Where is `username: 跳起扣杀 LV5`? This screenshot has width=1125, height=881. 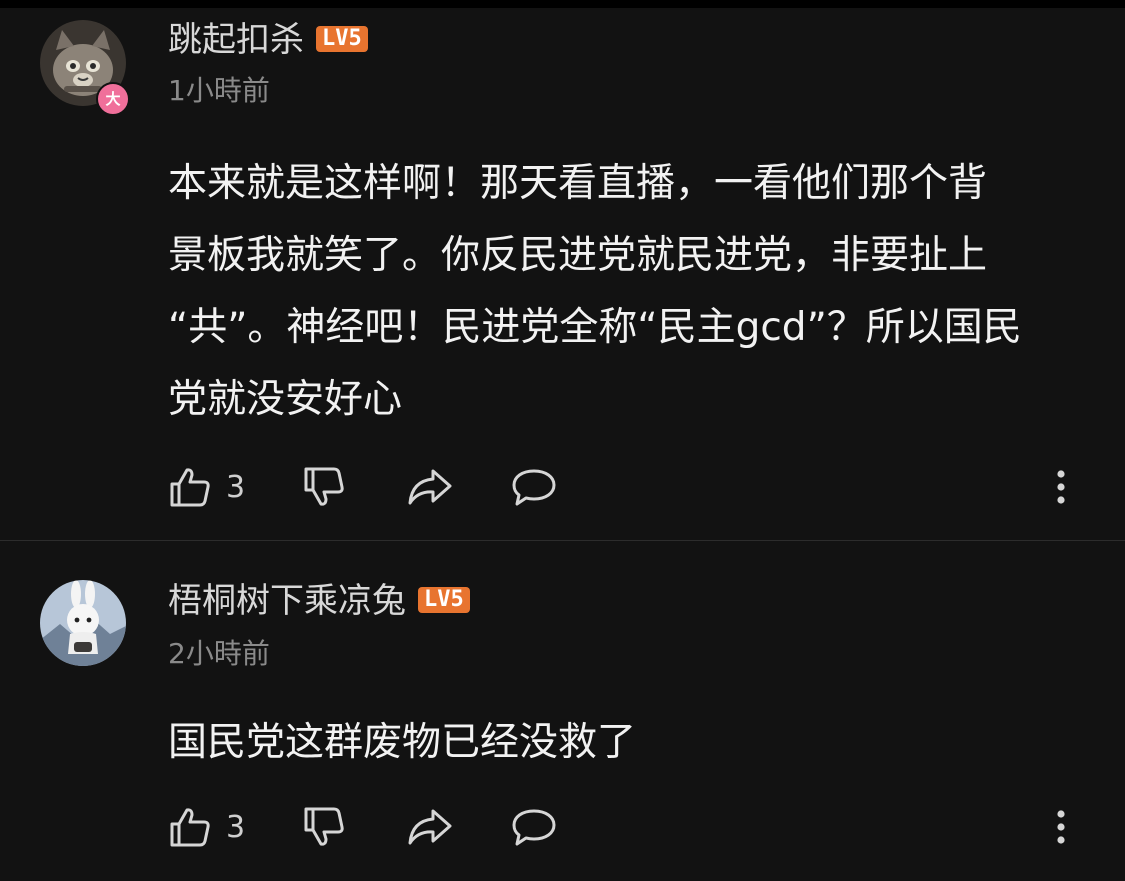
username: 跳起扣杀 LV5 is located at coordinates (268, 40).